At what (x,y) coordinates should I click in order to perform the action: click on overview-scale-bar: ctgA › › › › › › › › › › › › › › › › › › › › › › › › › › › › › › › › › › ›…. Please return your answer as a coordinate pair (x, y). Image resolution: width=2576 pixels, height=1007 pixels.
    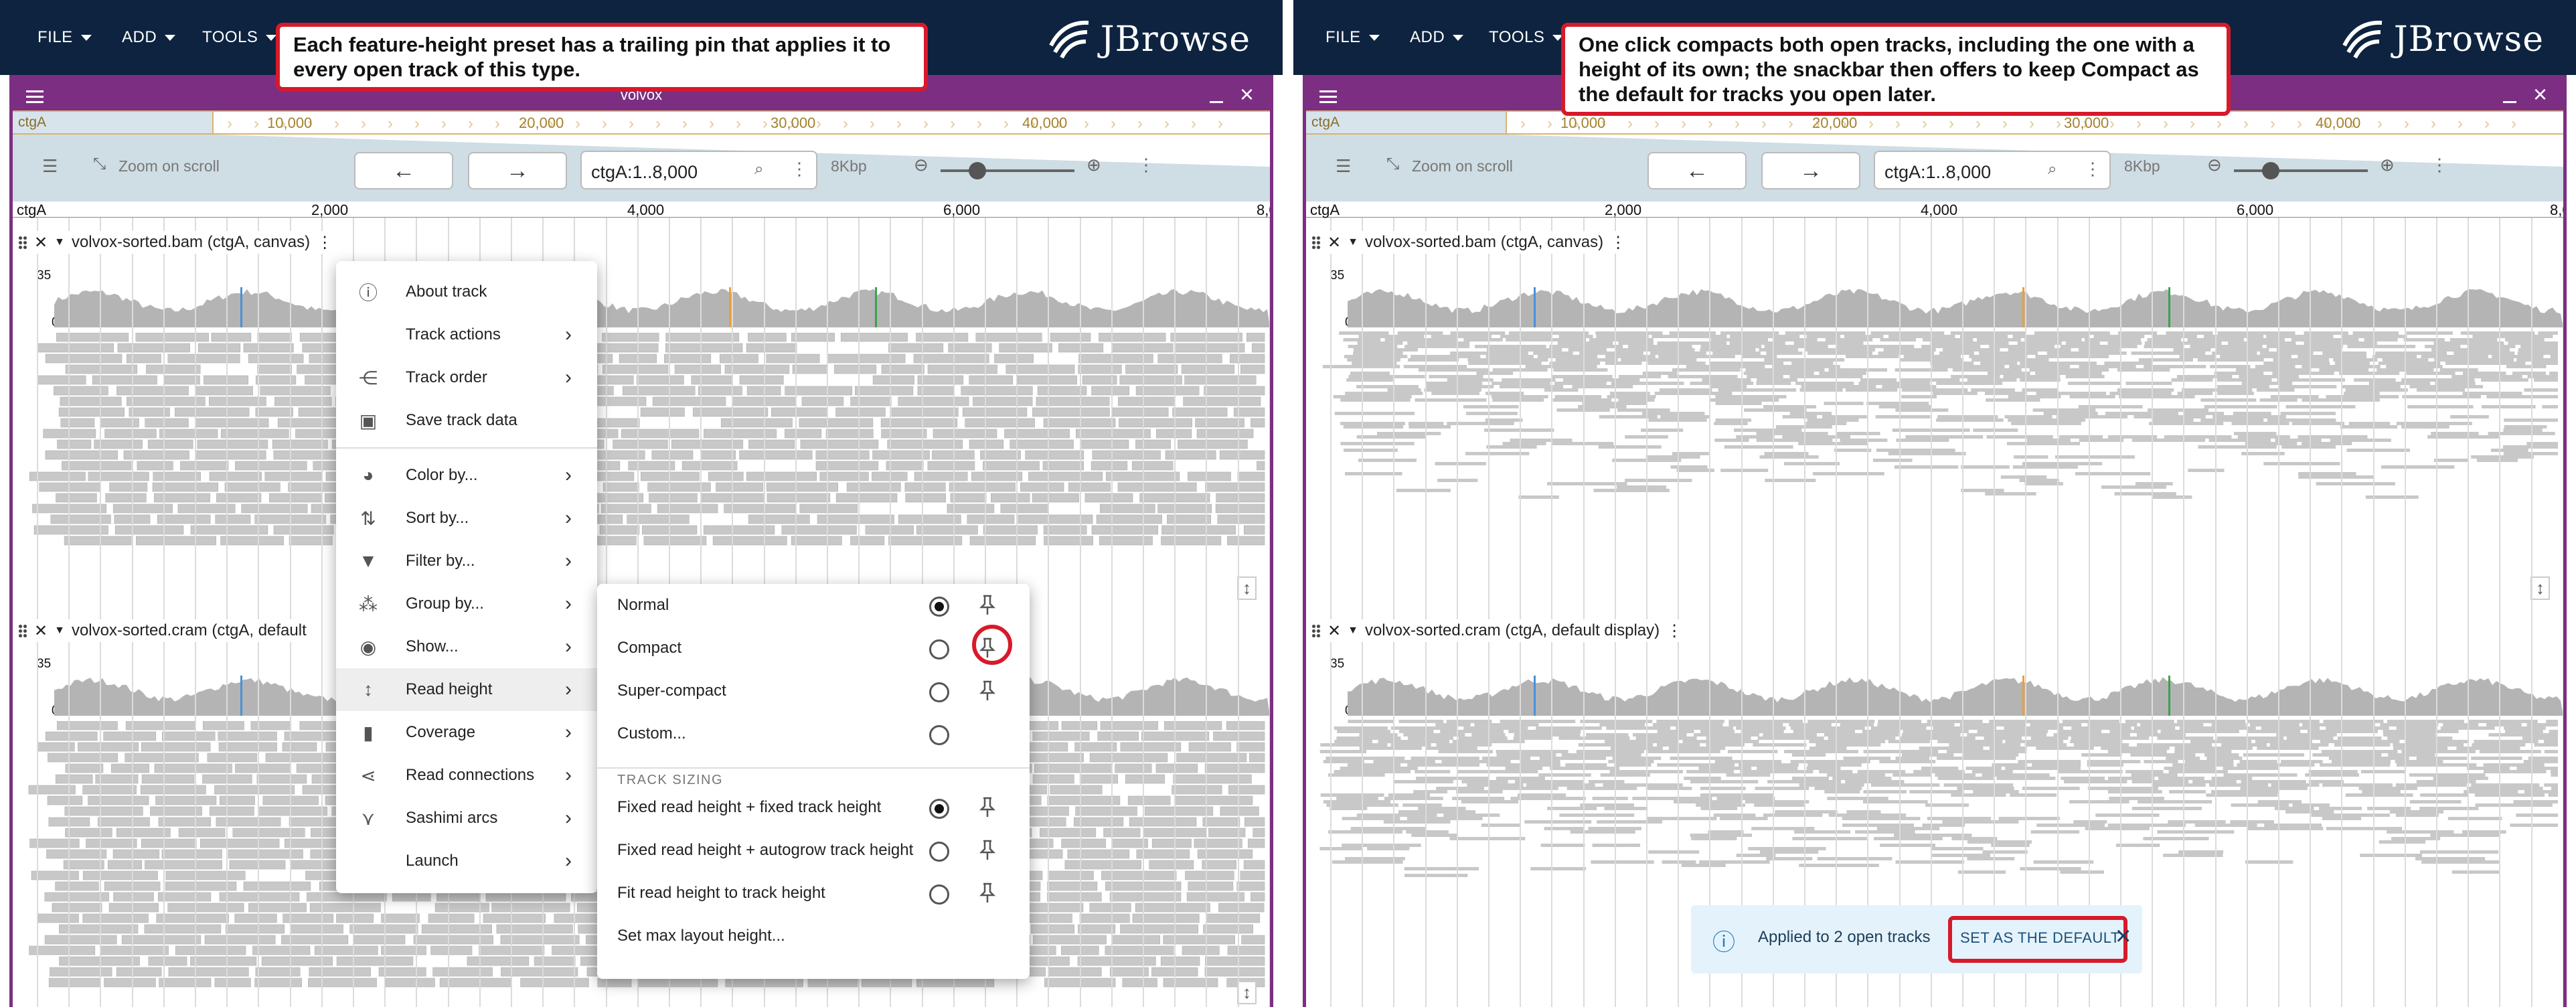
    Looking at the image, I should click on (641, 122).